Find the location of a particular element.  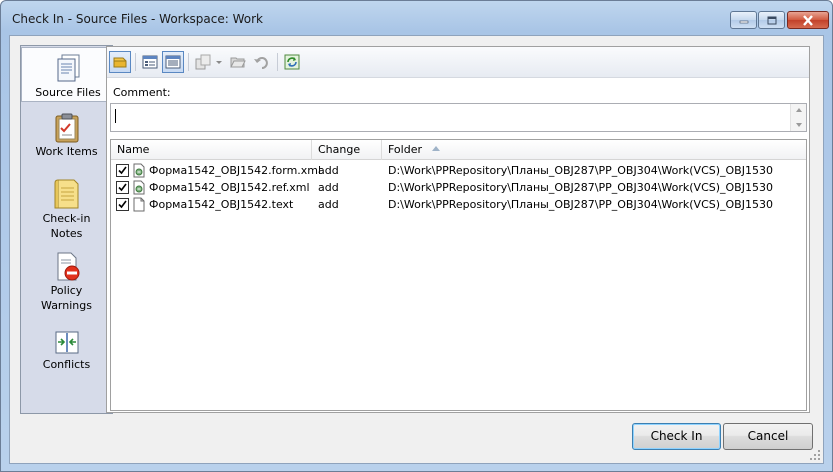

check-in-button: Check In is located at coordinates (676, 436).